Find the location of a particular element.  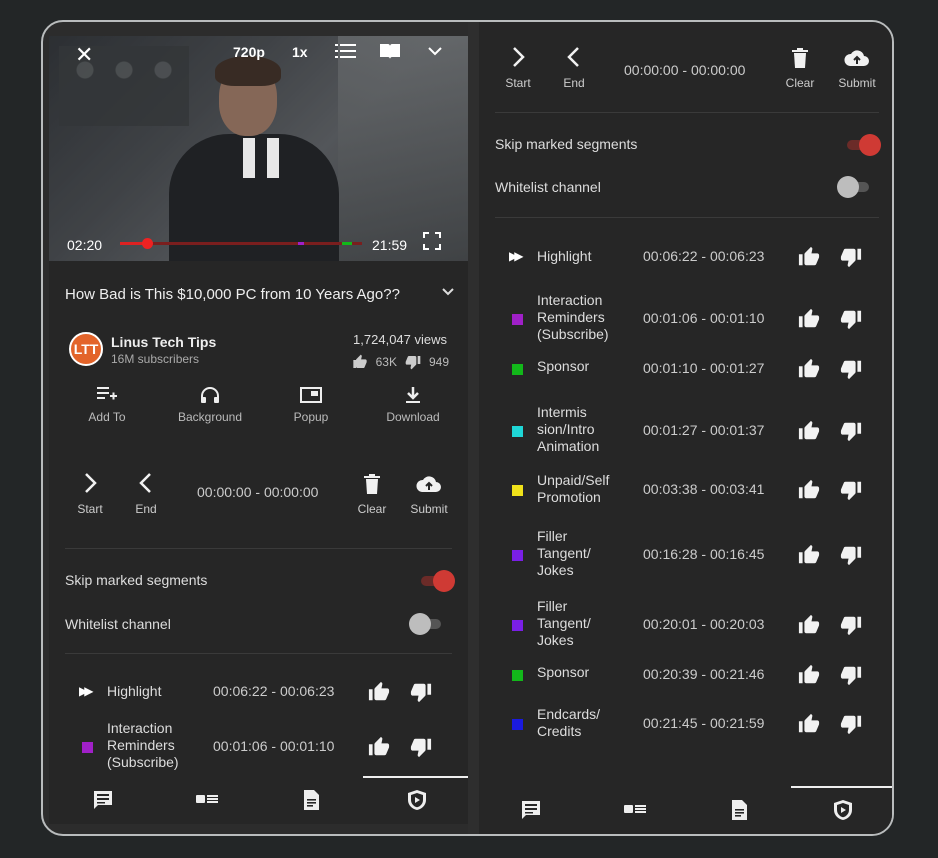

add-to-button: Add To is located at coordinates (107, 405).